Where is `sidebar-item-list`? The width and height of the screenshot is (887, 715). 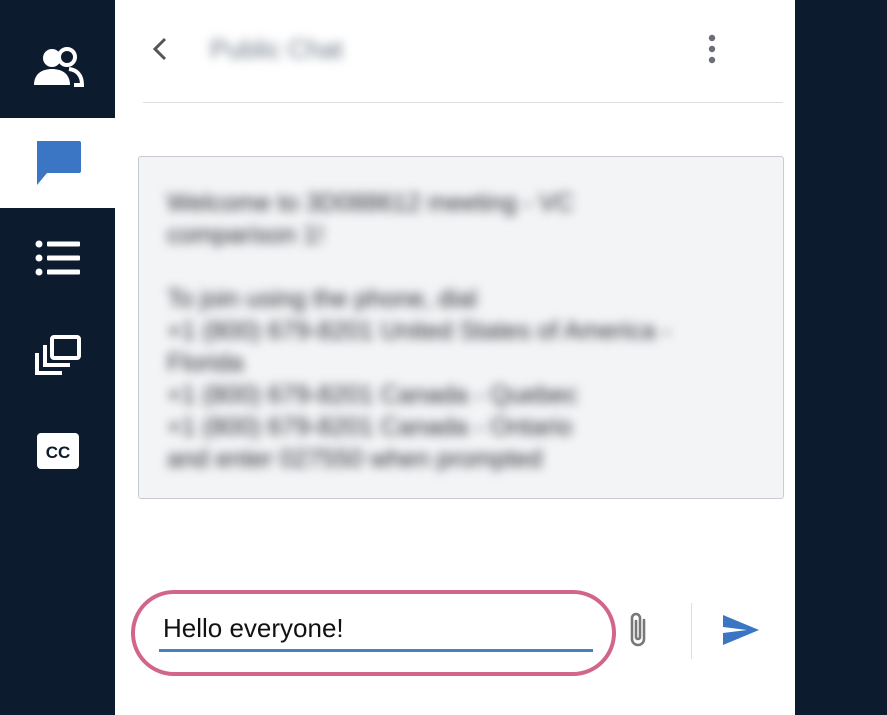 sidebar-item-list is located at coordinates (57, 259).